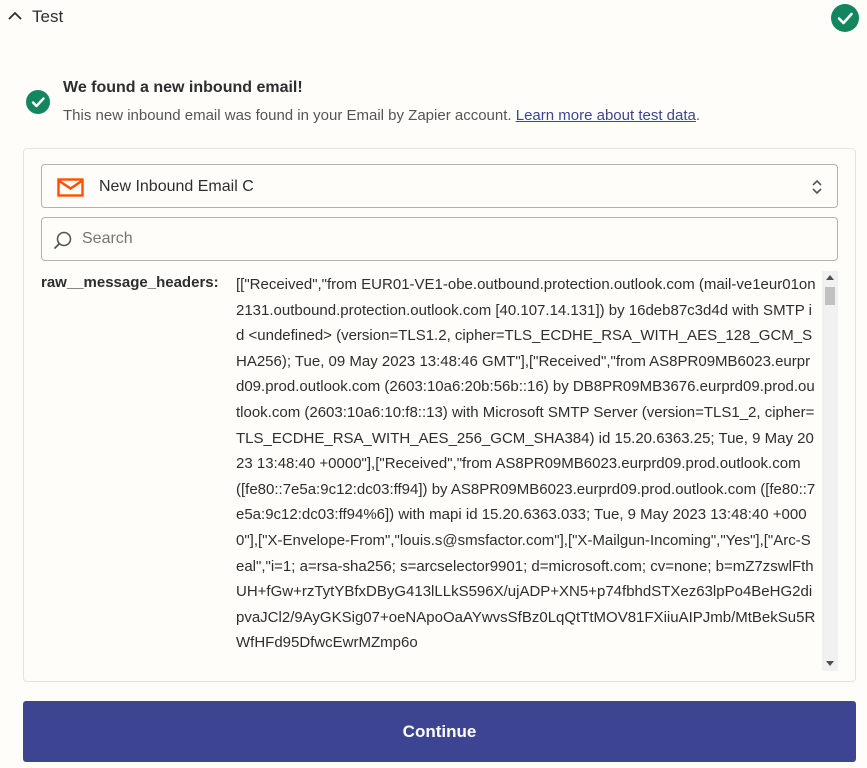  What do you see at coordinates (698, 115) in the screenshot?
I see `result-description-trailing: .` at bounding box center [698, 115].